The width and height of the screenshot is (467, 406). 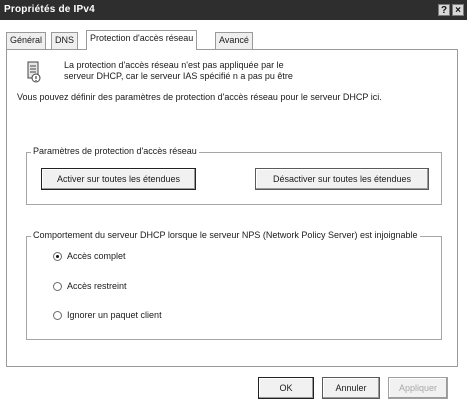 I want to click on close-button: ×, so click(x=458, y=10).